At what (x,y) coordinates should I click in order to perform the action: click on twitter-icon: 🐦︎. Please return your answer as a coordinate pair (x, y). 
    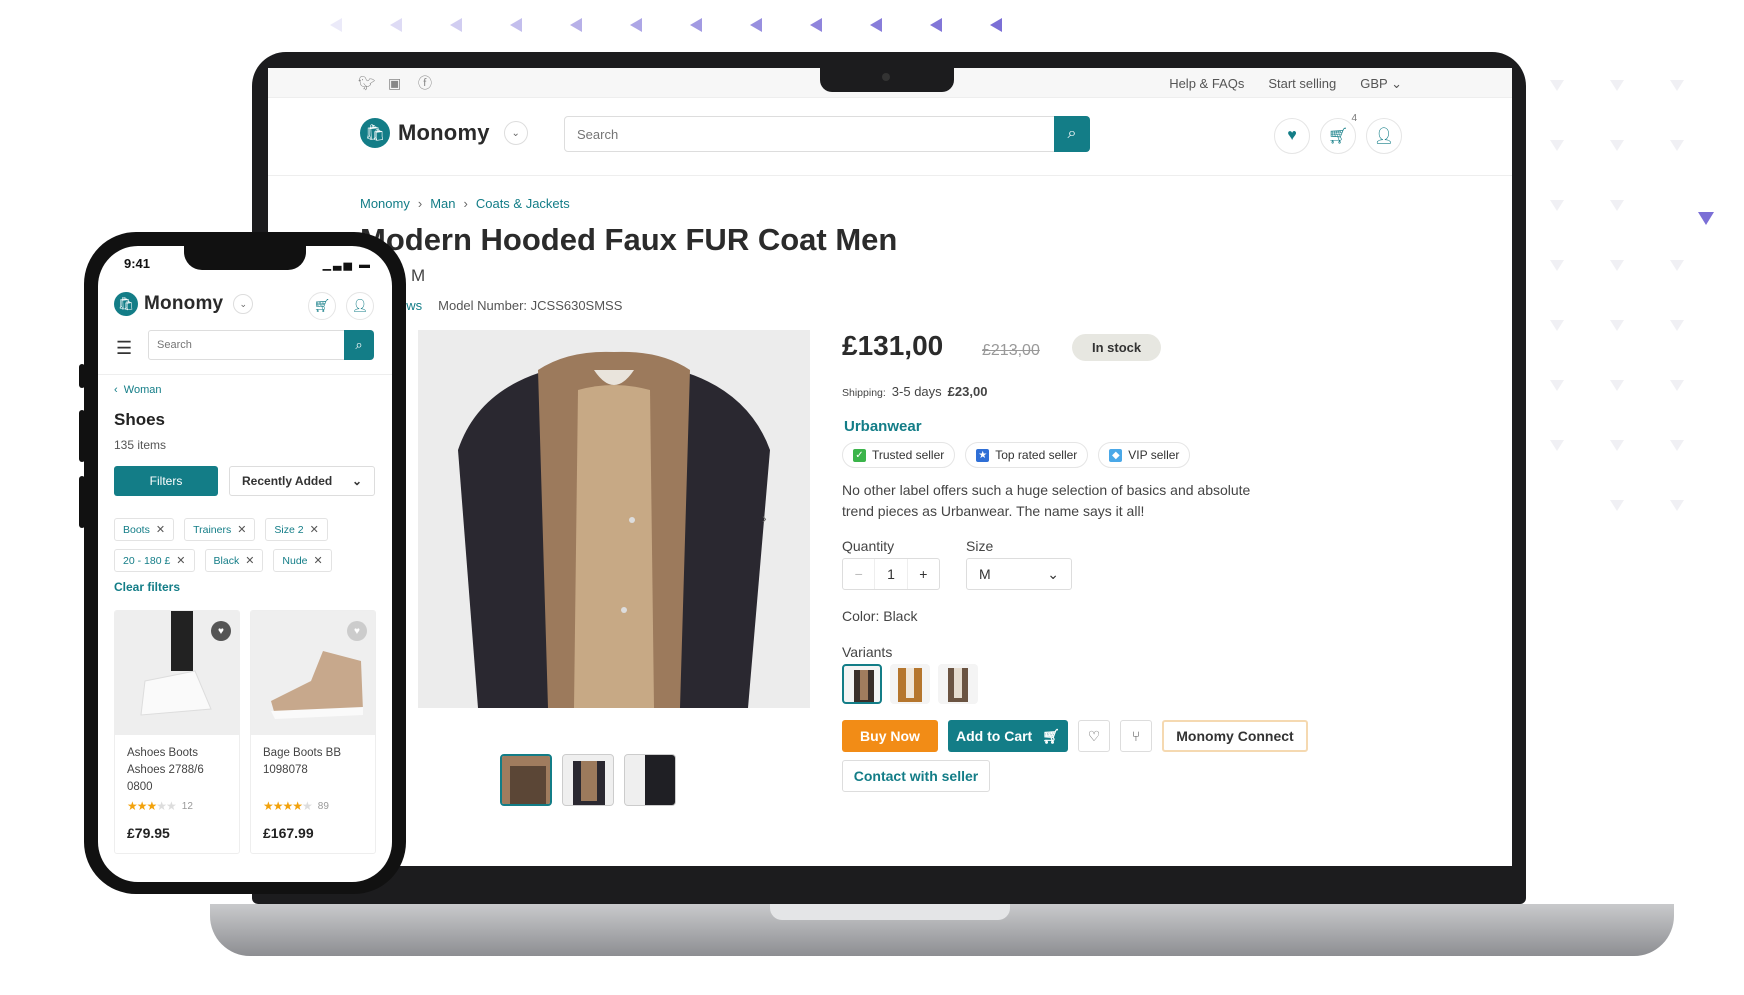
    Looking at the image, I should click on (367, 83).